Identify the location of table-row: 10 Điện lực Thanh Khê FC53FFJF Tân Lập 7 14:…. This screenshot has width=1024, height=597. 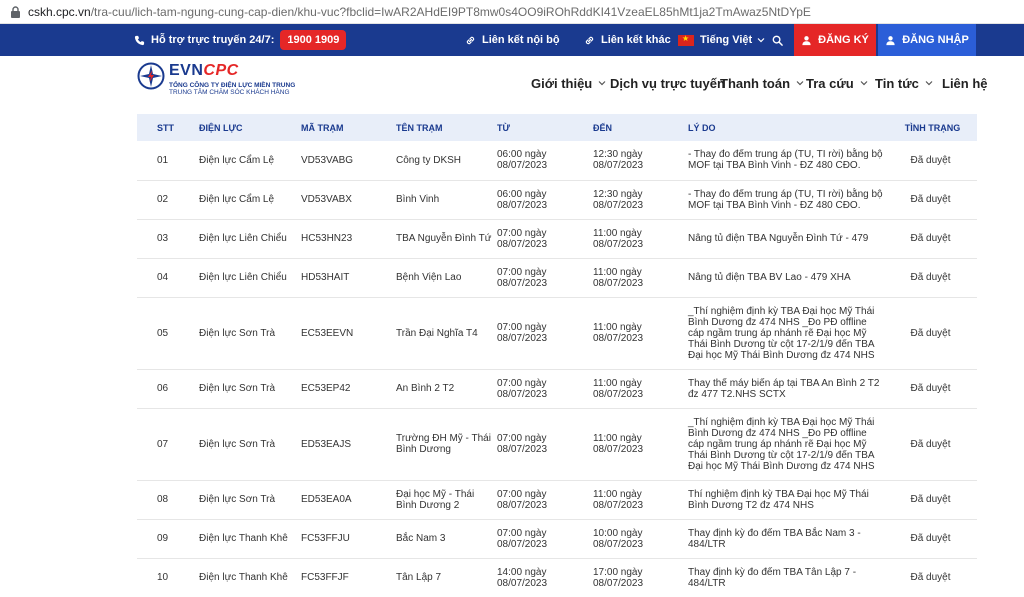
(557, 577).